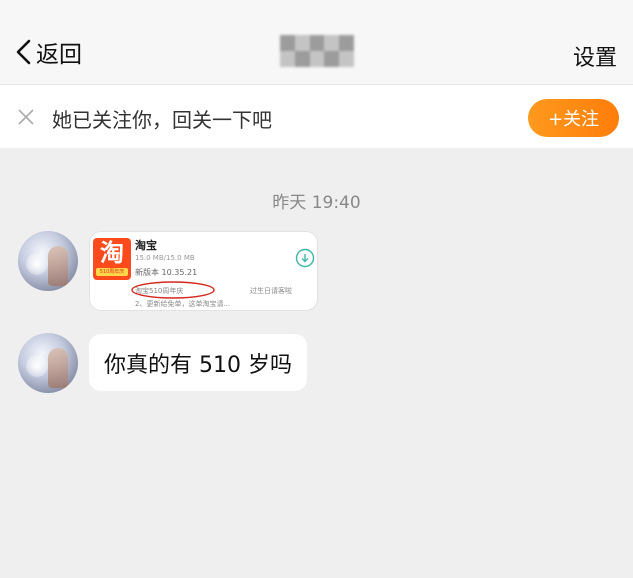 This screenshot has height=578, width=633. Describe the element at coordinates (162, 120) in the screenshot. I see `follow-suggestion-text: 她已关注你，回关一下吧` at that location.